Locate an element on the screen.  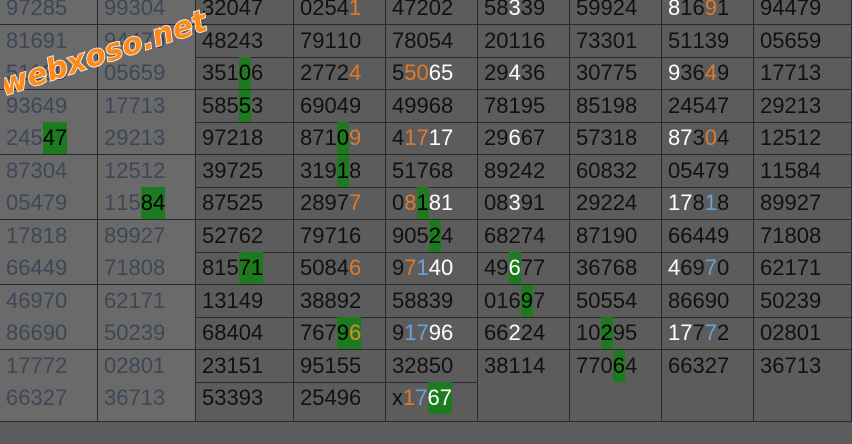
number-cell: 32850 is located at coordinates (432, 366).